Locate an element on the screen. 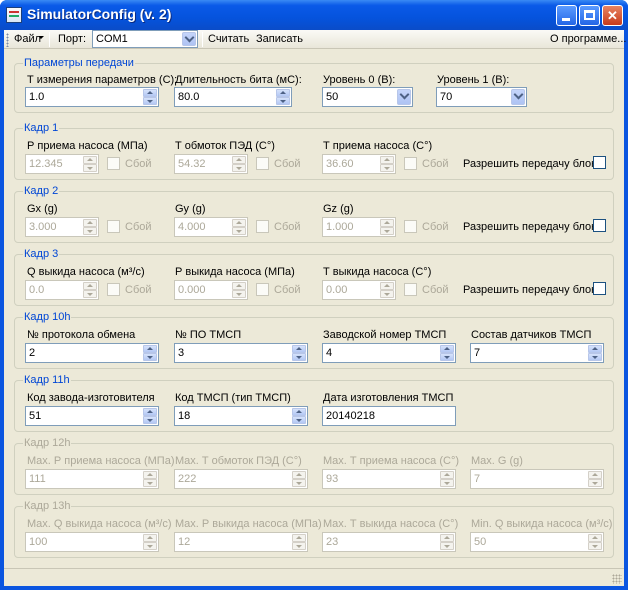  frame2-field1-stepper: 3.000 is located at coordinates (62, 227).